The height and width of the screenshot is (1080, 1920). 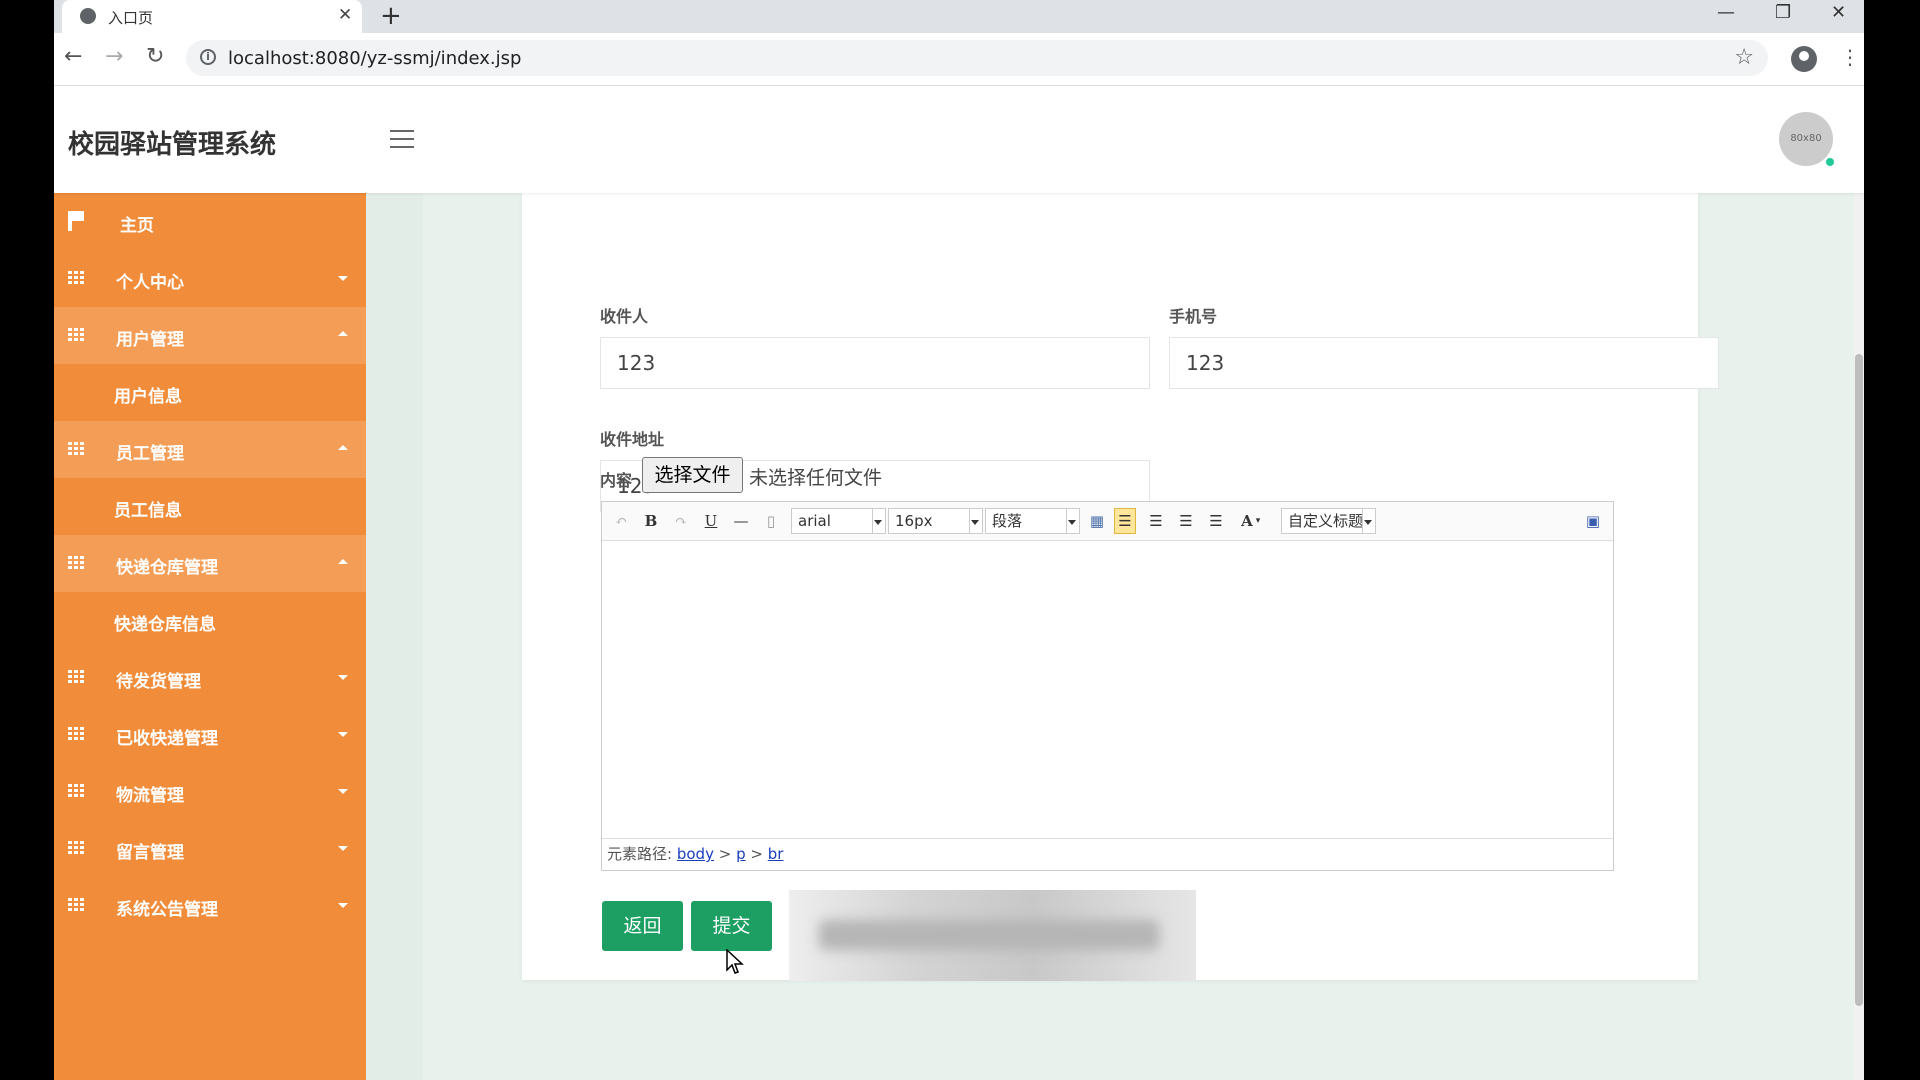 I want to click on sidebar-item-received: 已收快递管理, so click(x=210, y=734).